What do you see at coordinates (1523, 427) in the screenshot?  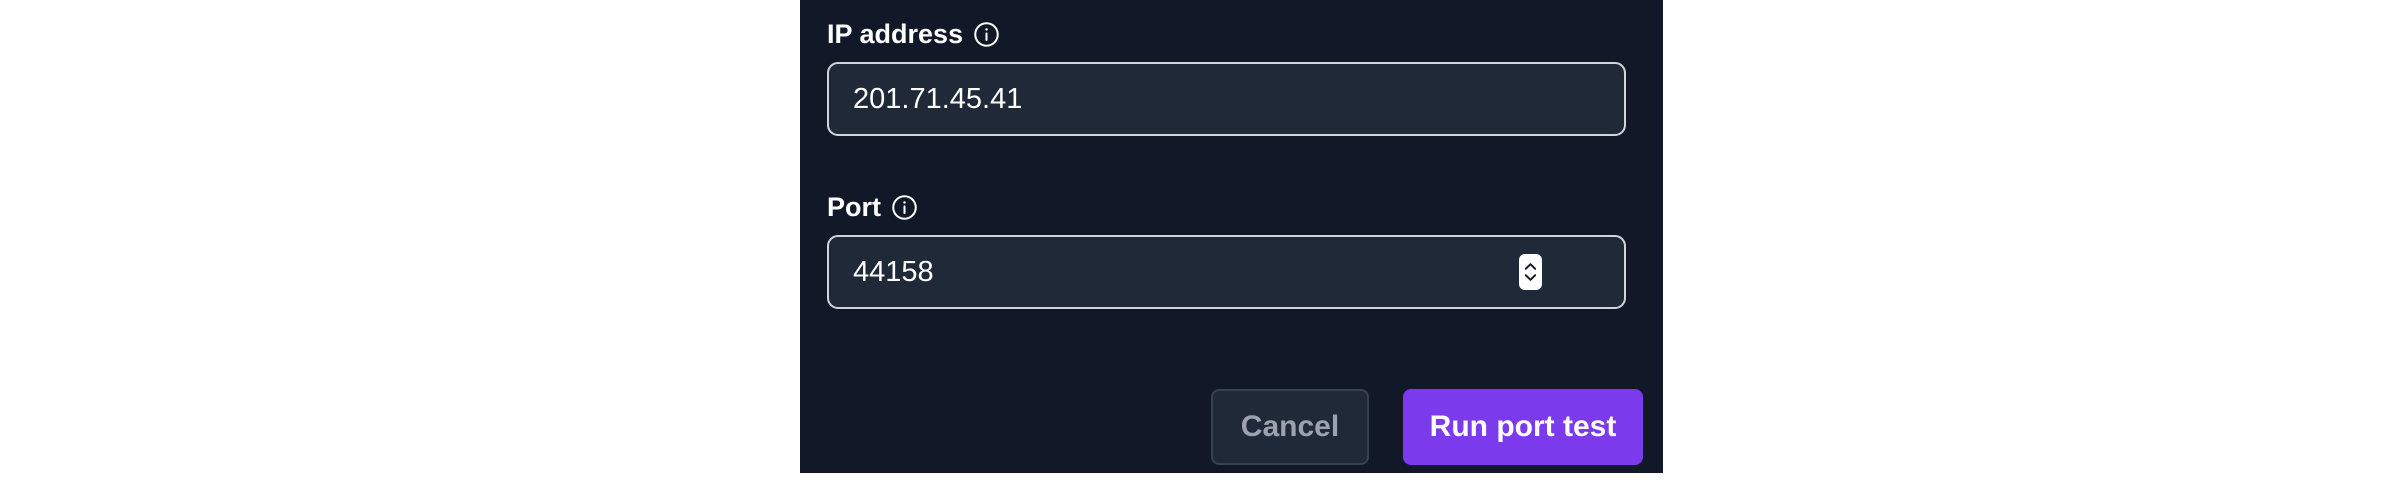 I see `run-port-test-button: Run port test` at bounding box center [1523, 427].